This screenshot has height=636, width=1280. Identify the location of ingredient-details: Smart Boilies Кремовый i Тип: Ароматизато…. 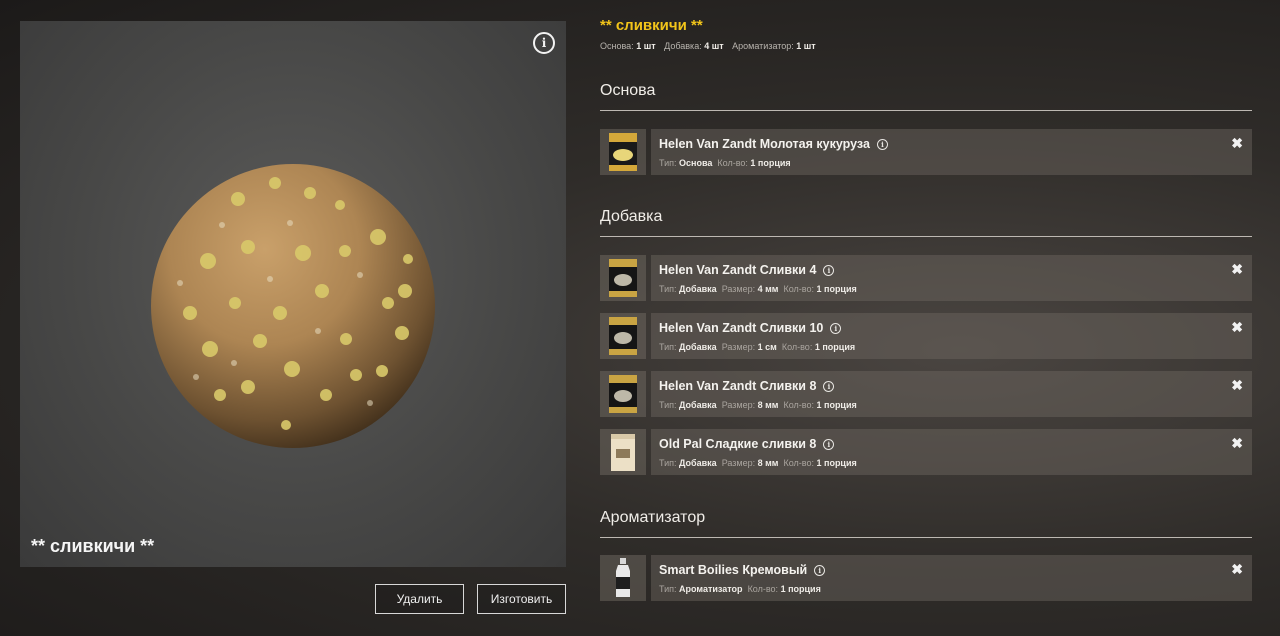
(951, 578).